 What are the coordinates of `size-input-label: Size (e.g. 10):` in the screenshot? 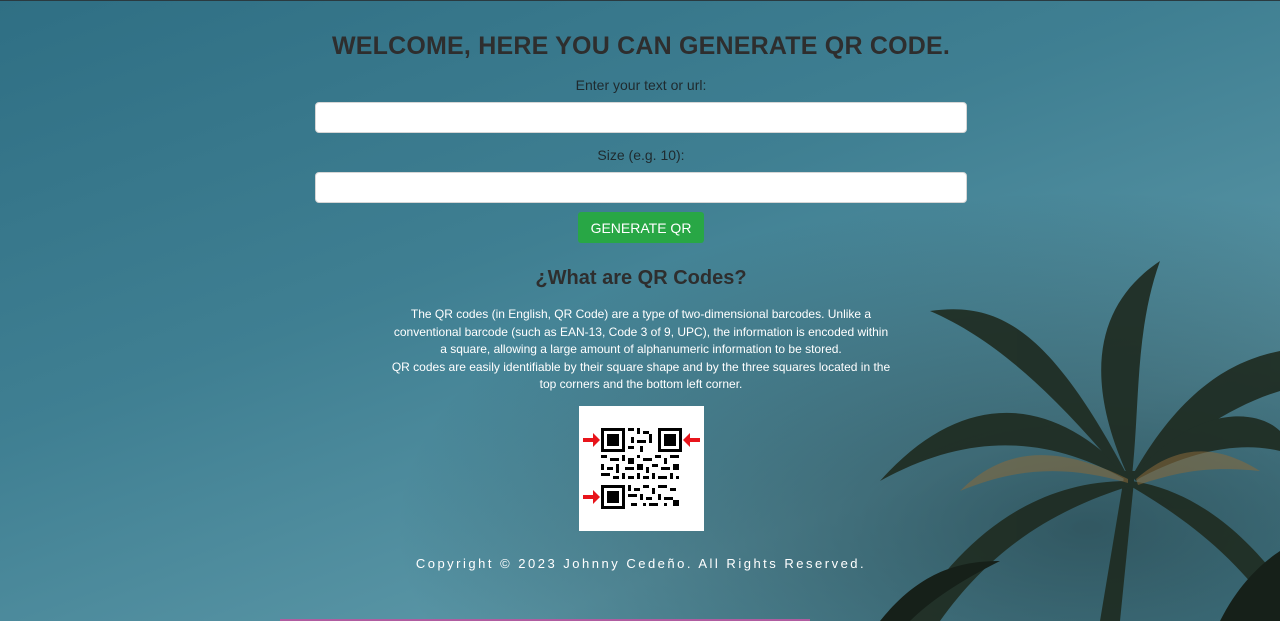 It's located at (641, 155).